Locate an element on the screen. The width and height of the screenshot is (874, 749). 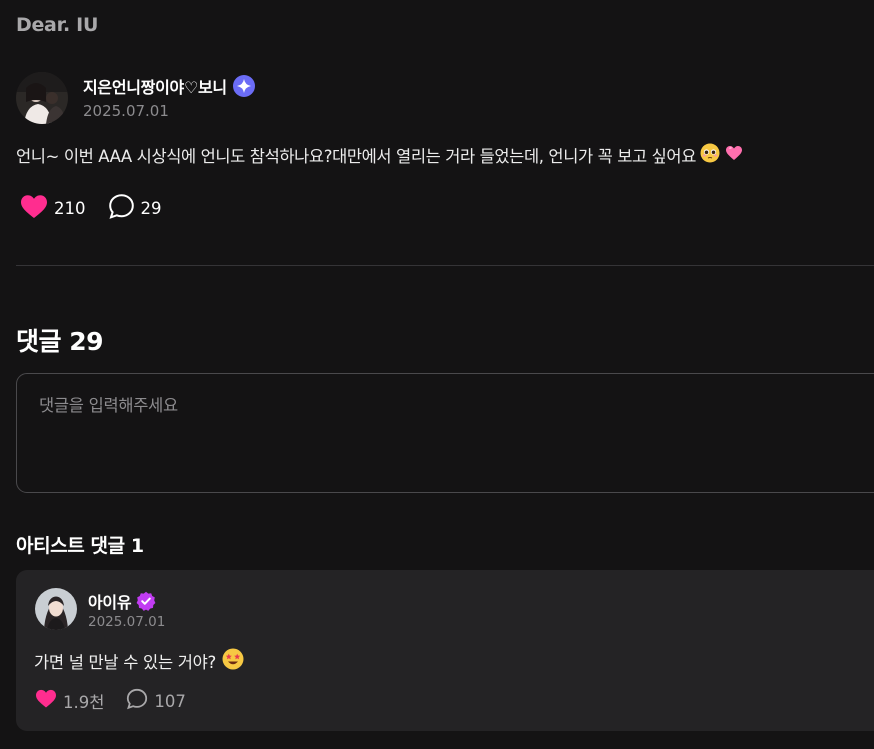
artist-name: 아이유 is located at coordinates (110, 601).